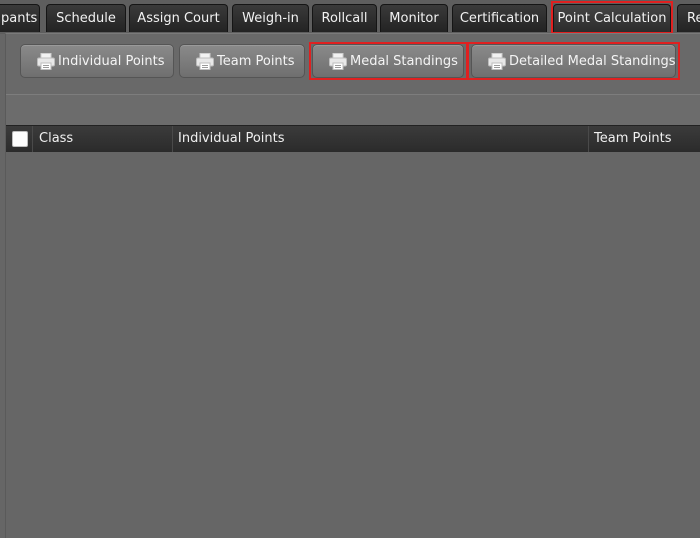 This screenshot has width=700, height=538. I want to click on grid-header: Class Individual Points Team Points, so click(353, 139).